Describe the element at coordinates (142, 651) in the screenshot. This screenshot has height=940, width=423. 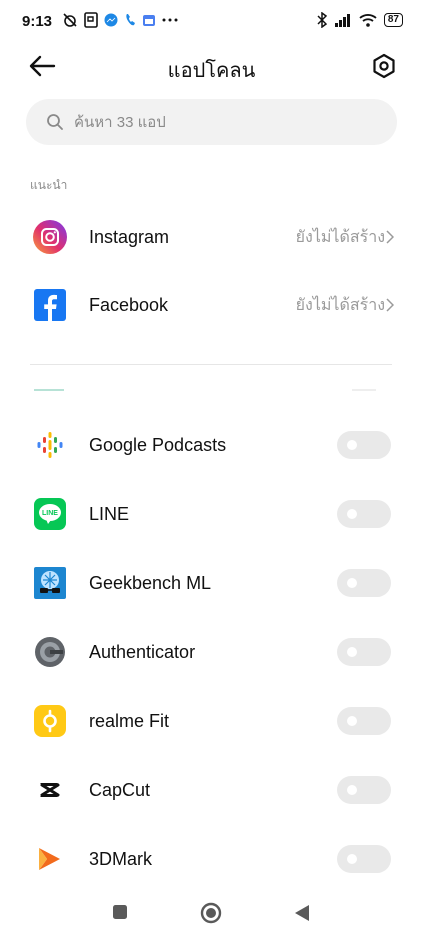
I see `app-name: Authenticator` at that location.